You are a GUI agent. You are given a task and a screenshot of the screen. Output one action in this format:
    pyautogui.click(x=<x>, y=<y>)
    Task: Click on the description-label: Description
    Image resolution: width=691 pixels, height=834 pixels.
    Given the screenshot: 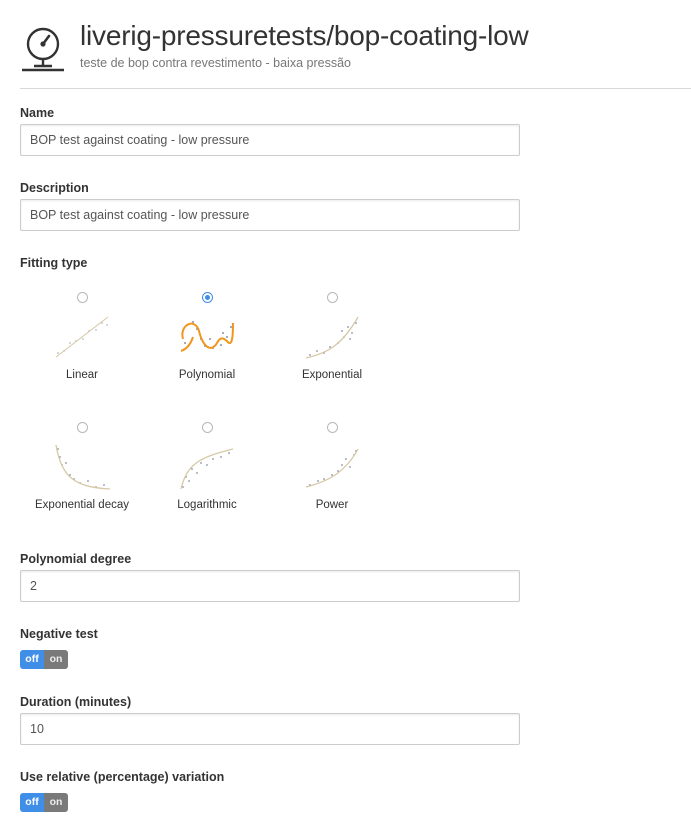 What is the action you would take?
    pyautogui.click(x=54, y=188)
    